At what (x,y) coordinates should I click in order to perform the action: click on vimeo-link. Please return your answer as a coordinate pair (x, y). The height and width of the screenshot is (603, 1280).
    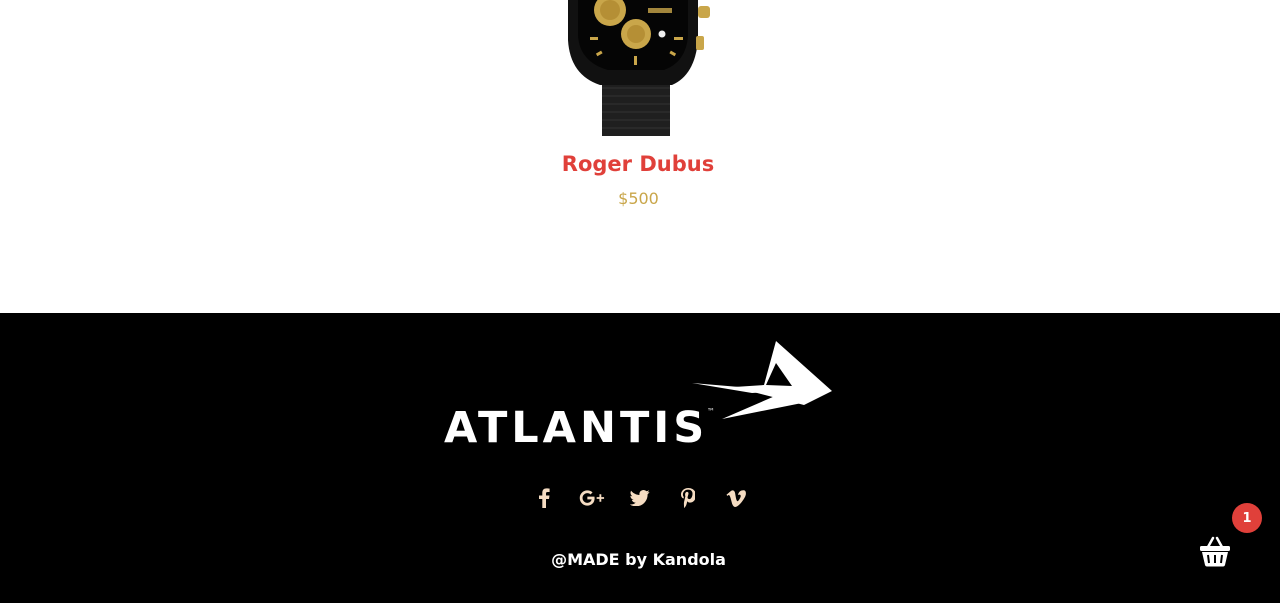
    Looking at the image, I should click on (736, 498).